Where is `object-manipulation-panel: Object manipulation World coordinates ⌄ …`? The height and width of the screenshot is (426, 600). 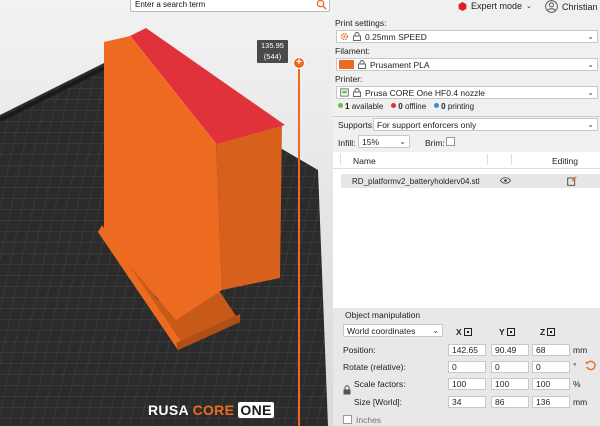 object-manipulation-panel: Object manipulation World coordinates ⌄ … is located at coordinates (466, 367).